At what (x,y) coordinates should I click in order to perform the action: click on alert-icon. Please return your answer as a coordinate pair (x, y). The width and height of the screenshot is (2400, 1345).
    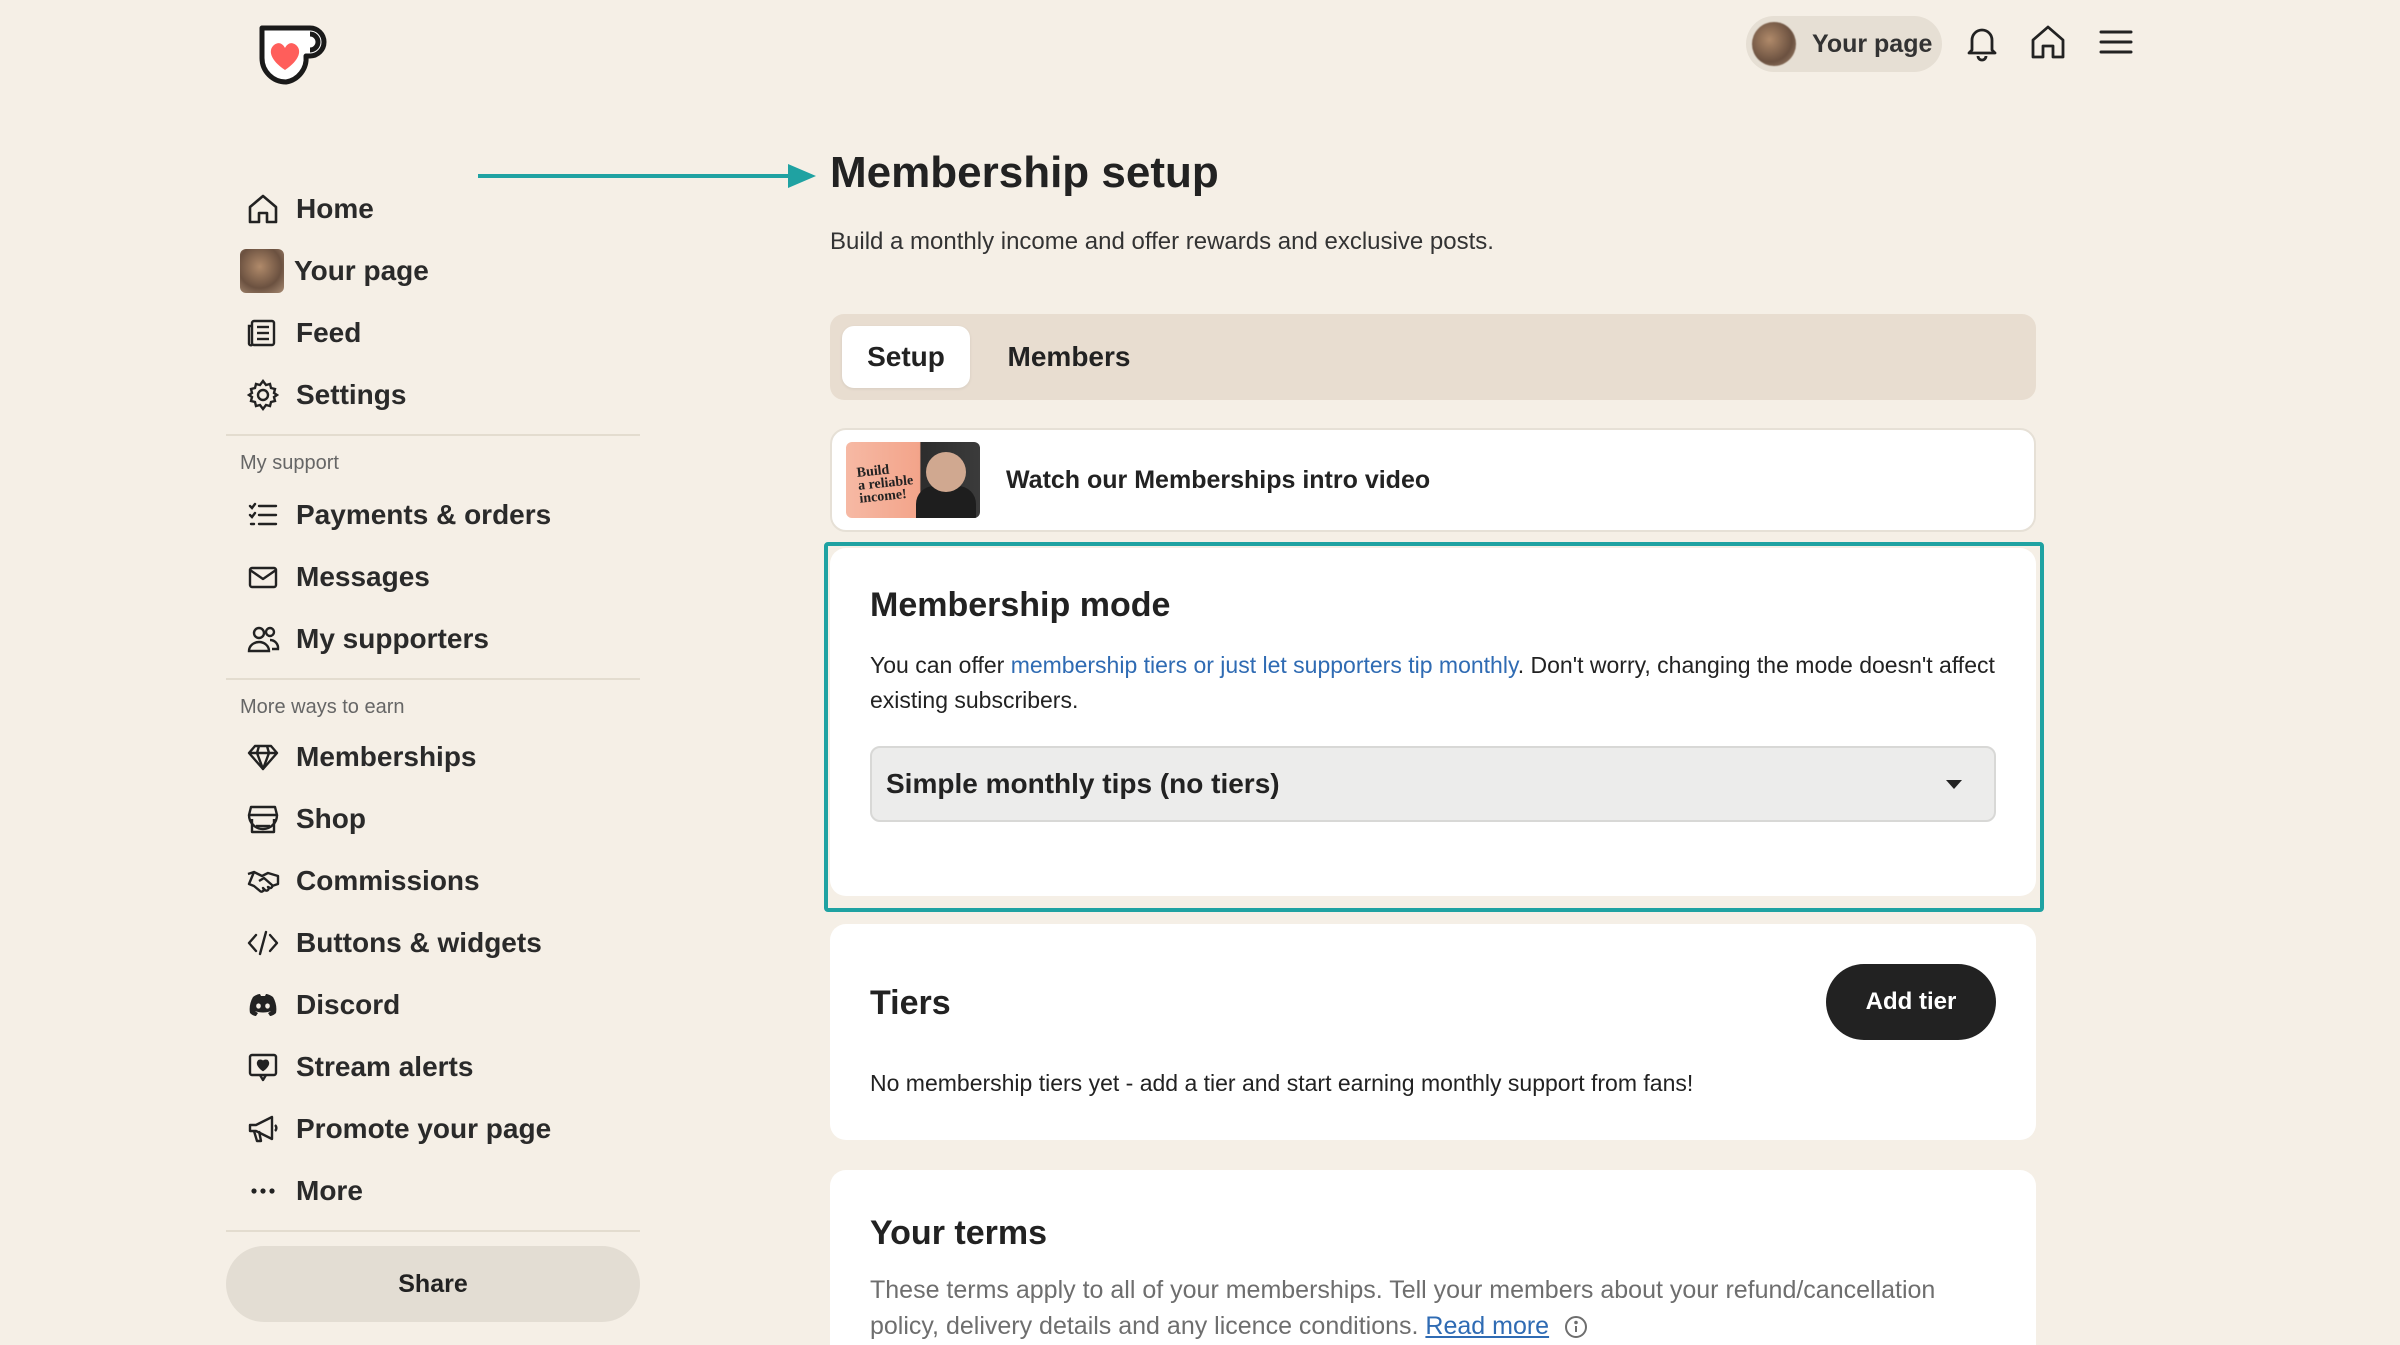
    Looking at the image, I should click on (263, 1067).